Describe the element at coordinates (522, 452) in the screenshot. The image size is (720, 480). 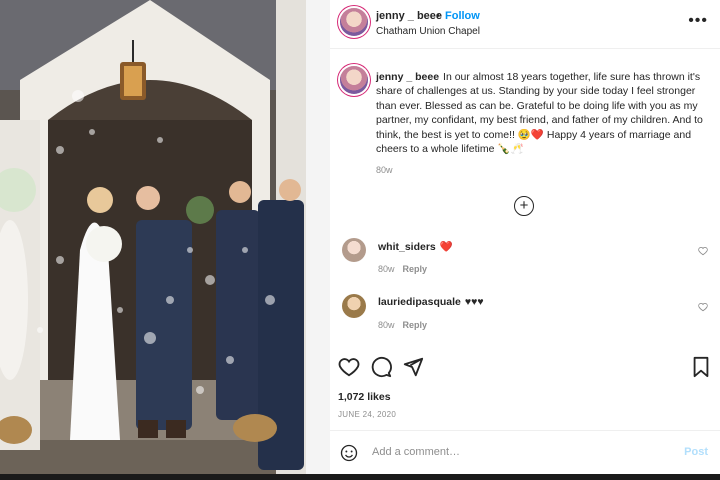
I see `comment-input` at that location.